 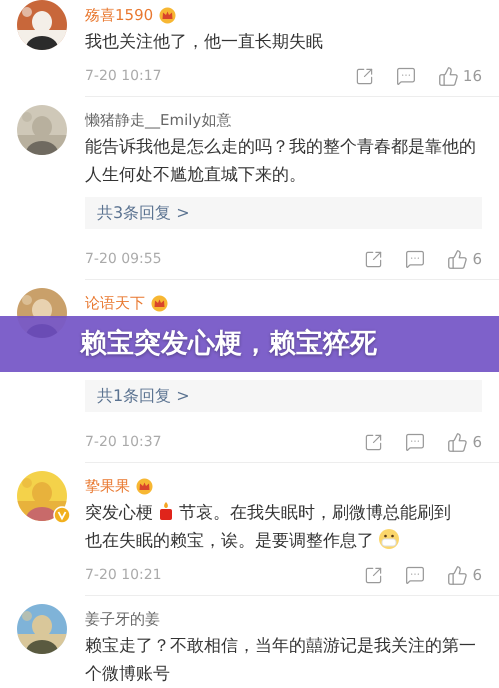 I want to click on user-name: 懒猪静走__Emily如意, so click(x=158, y=120).